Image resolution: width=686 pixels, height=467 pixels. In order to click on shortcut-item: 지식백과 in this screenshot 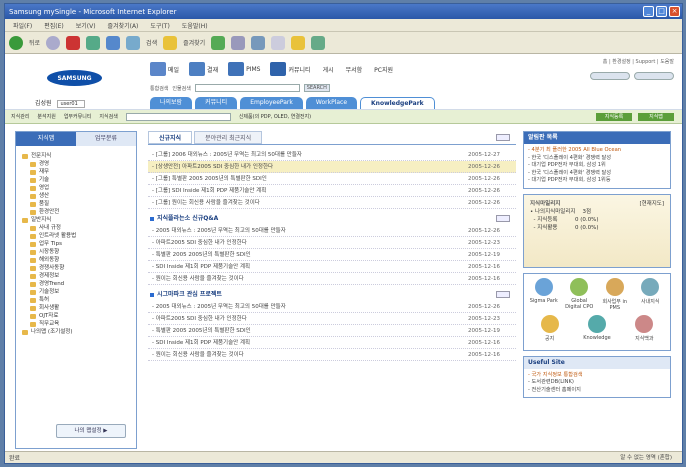, I will do `click(644, 328)`.